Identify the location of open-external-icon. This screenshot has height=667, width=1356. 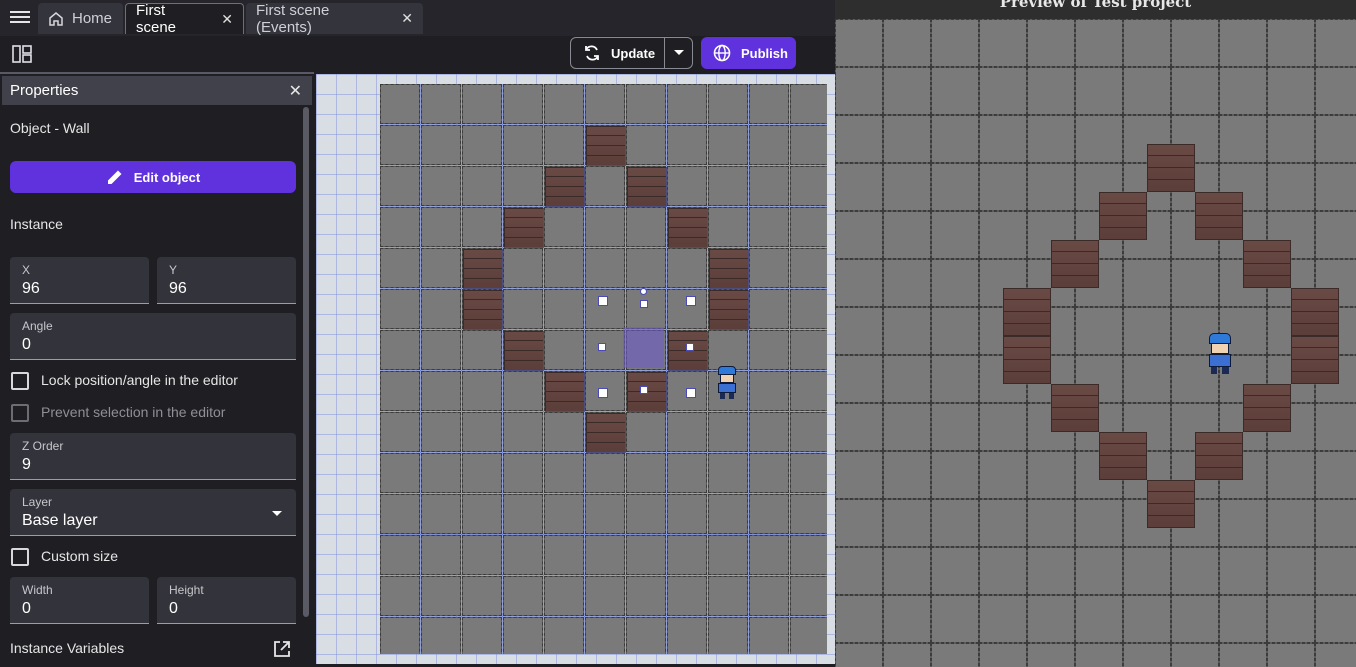
(282, 649).